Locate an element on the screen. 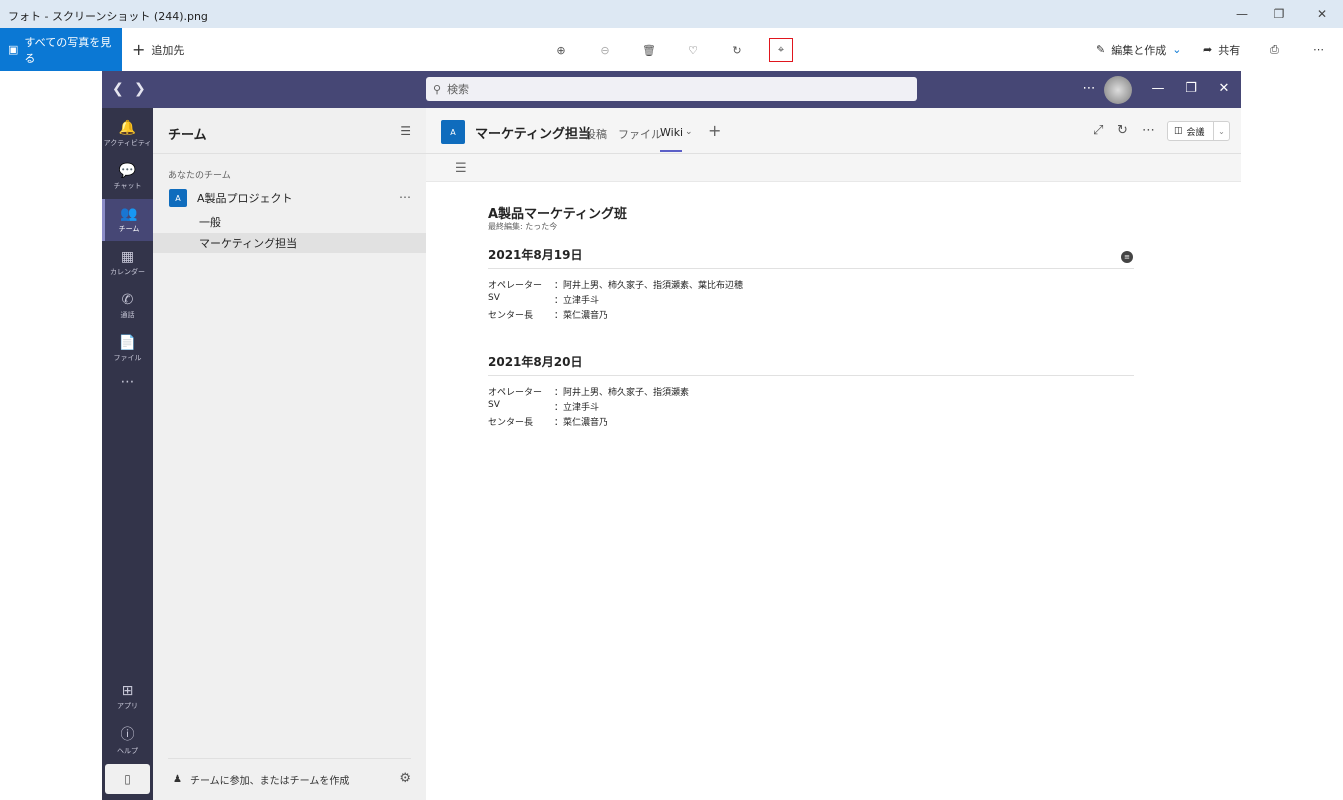 The height and width of the screenshot is (800, 1343). expand-icon: ⤢ is located at coordinates (1098, 130).